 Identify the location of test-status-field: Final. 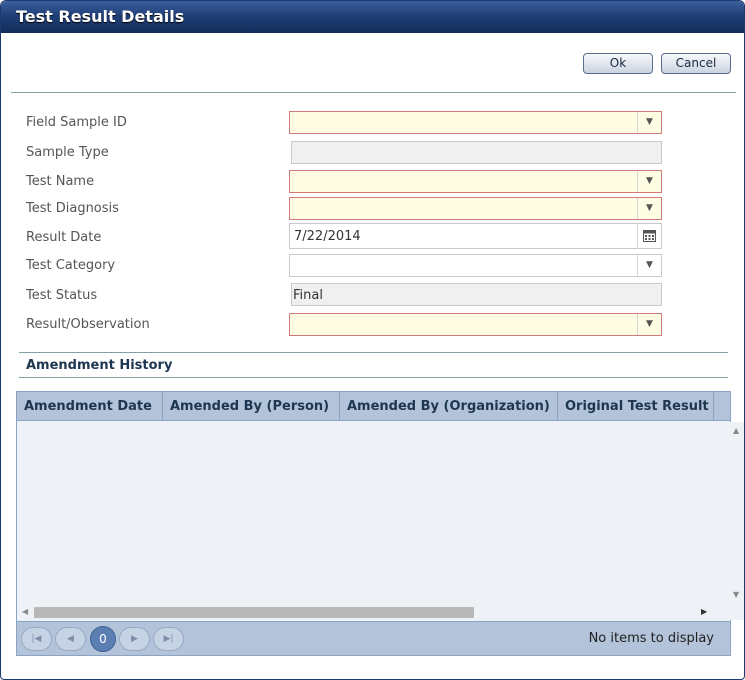
(476, 294).